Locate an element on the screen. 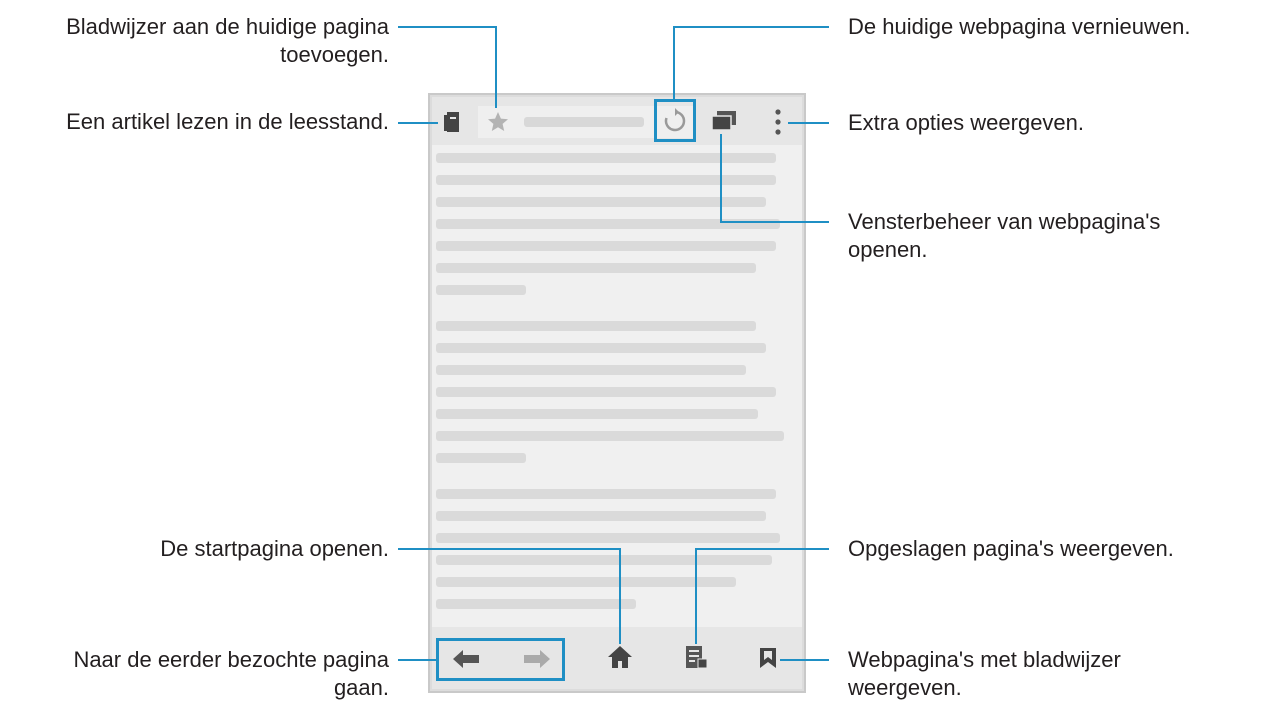  callout-saved-pages: Opgeslagen pagina's weergeven. is located at coordinates (1011, 548).